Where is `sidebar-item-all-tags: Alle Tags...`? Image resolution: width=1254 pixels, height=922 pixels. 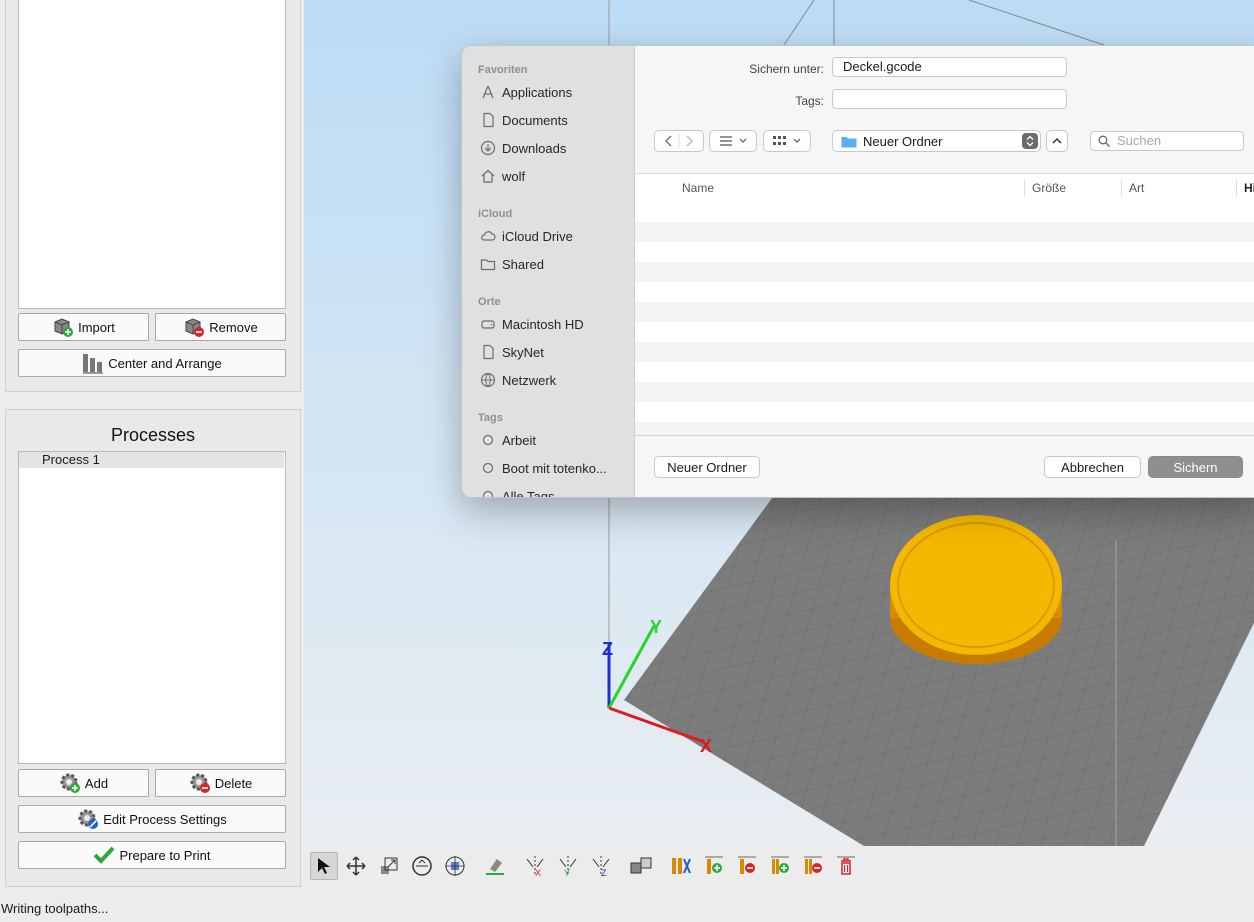
sidebar-item-all-tags: Alle Tags... is located at coordinates (522, 491).